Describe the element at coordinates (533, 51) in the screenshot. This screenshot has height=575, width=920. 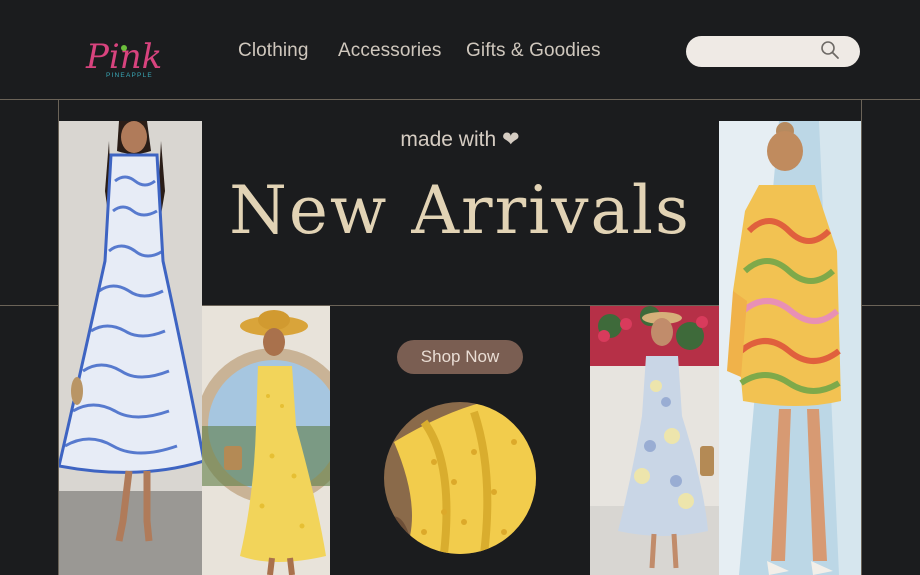
I see `nav-gifts-goodies: Gifts & Goodies` at that location.